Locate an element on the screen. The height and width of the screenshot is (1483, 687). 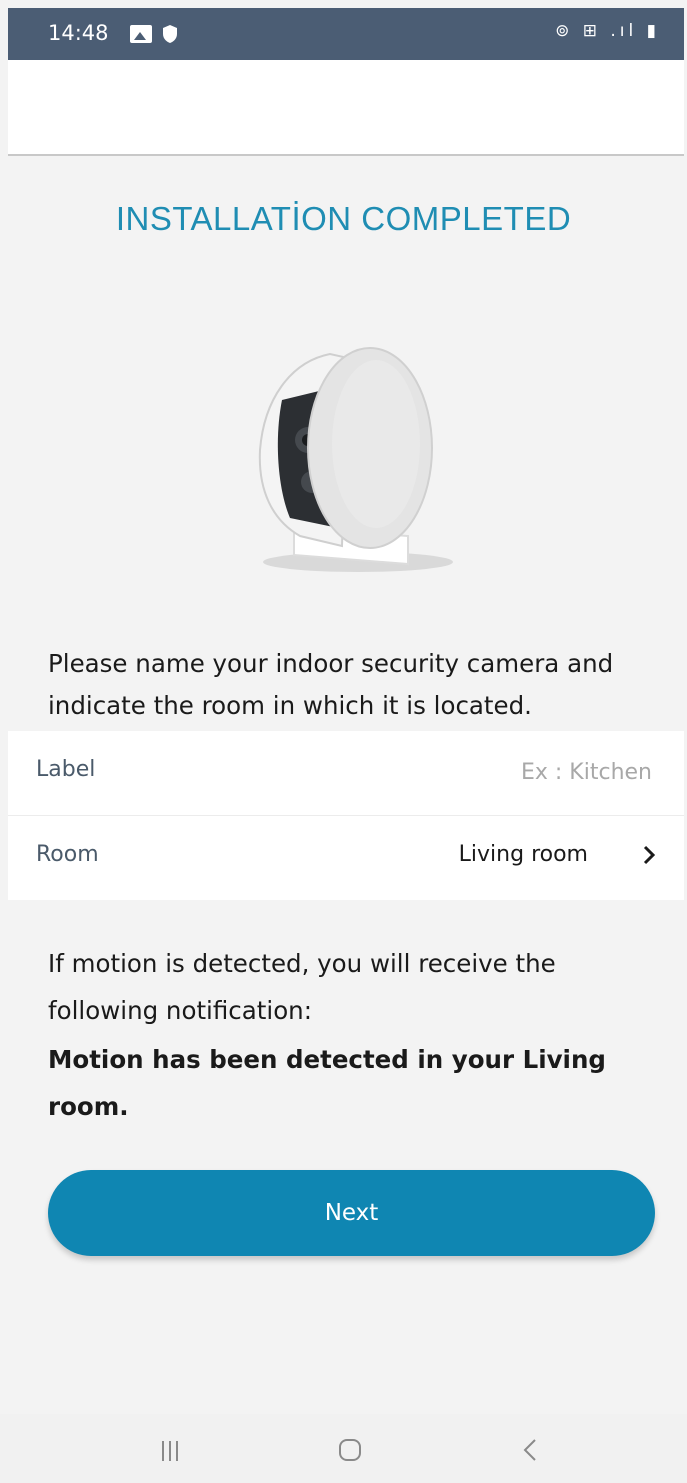
recents-icon is located at coordinates (170, 1453).